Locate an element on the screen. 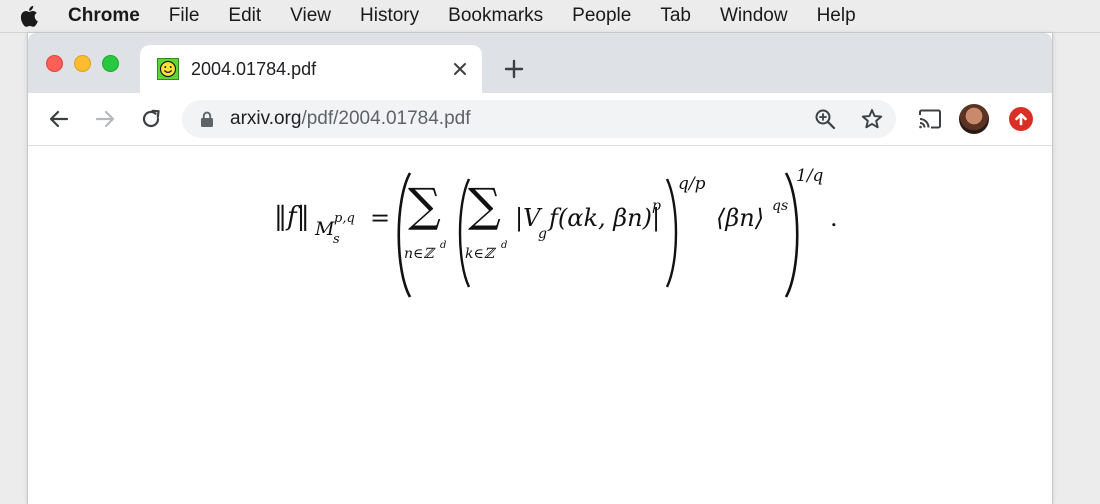 This screenshot has height=504, width=1100. zoom-in-magnifier-icon is located at coordinates (825, 119).